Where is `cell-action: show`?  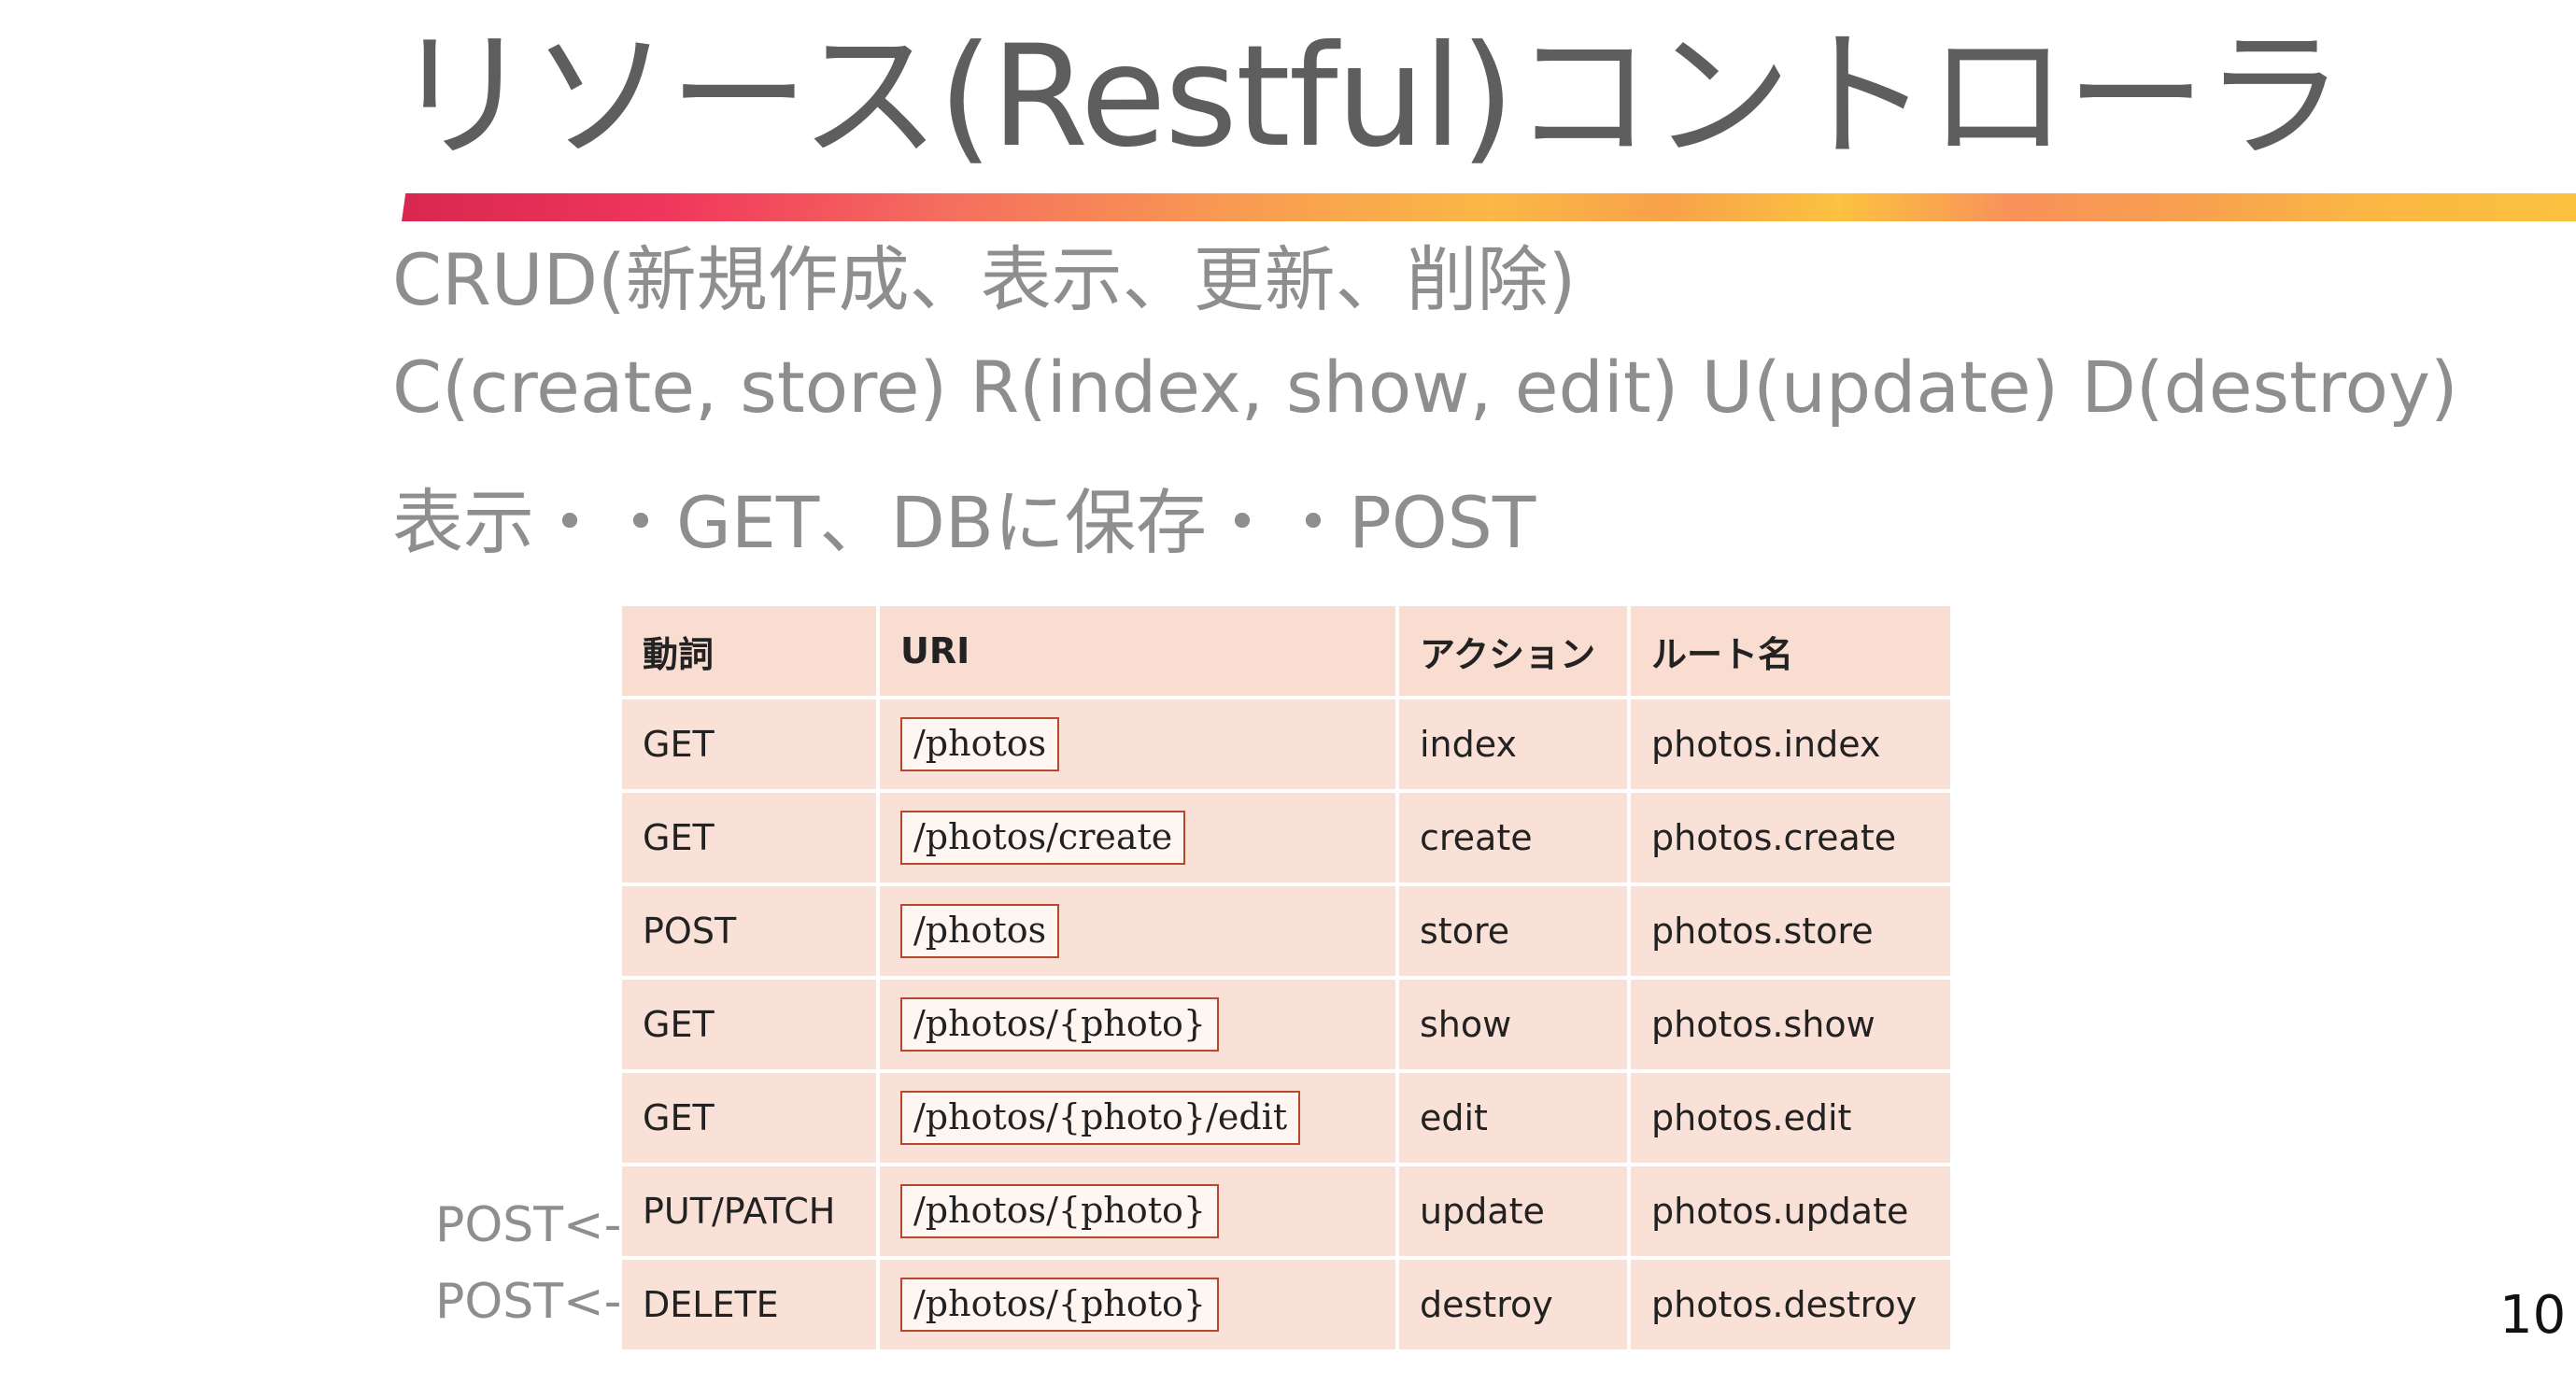 cell-action: show is located at coordinates (1513, 1024).